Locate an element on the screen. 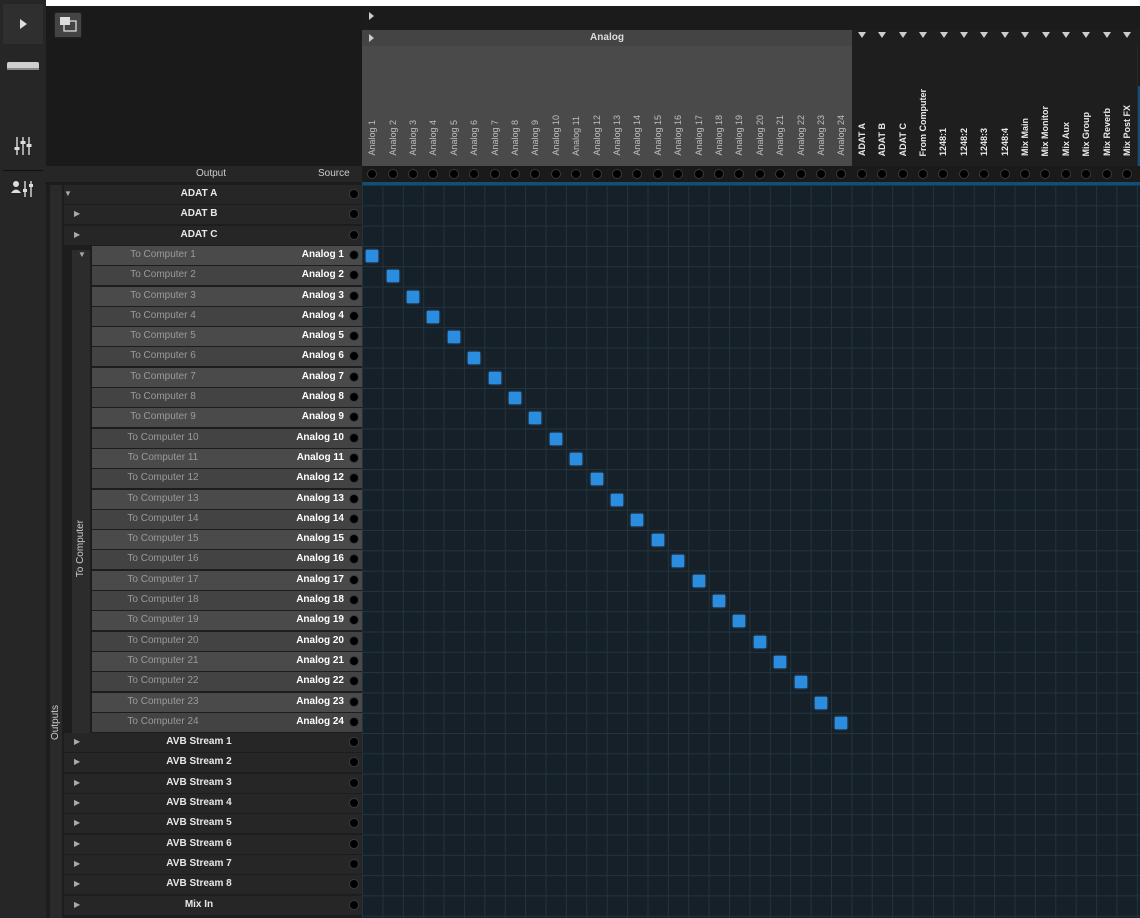 The height and width of the screenshot is (918, 1140). play-toggle-button is located at coordinates (23, 24).